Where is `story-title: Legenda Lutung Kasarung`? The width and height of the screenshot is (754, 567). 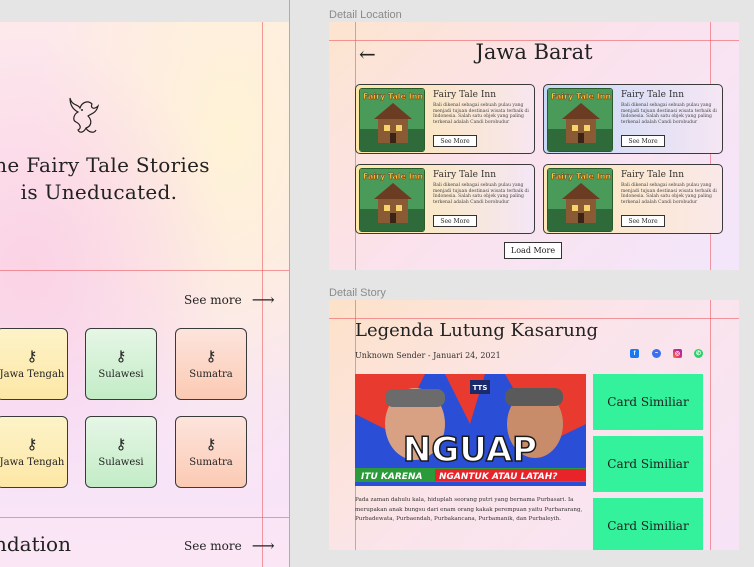 story-title: Legenda Lutung Kasarung is located at coordinates (477, 330).